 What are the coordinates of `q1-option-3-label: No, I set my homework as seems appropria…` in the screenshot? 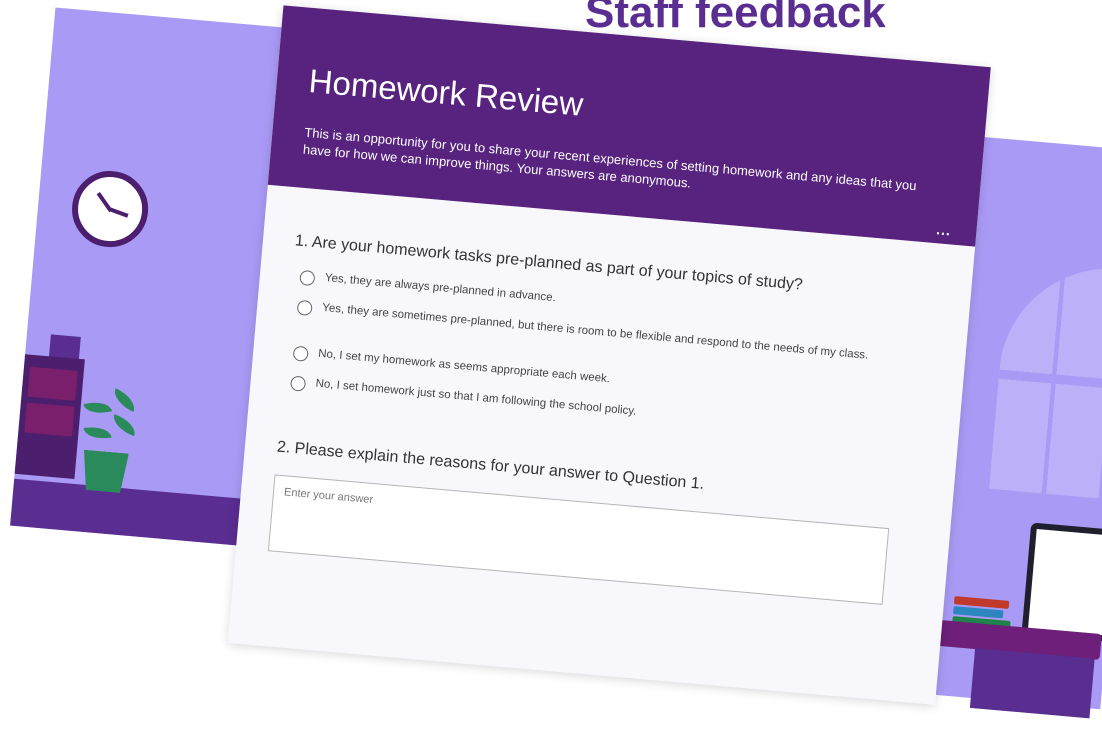 It's located at (464, 366).